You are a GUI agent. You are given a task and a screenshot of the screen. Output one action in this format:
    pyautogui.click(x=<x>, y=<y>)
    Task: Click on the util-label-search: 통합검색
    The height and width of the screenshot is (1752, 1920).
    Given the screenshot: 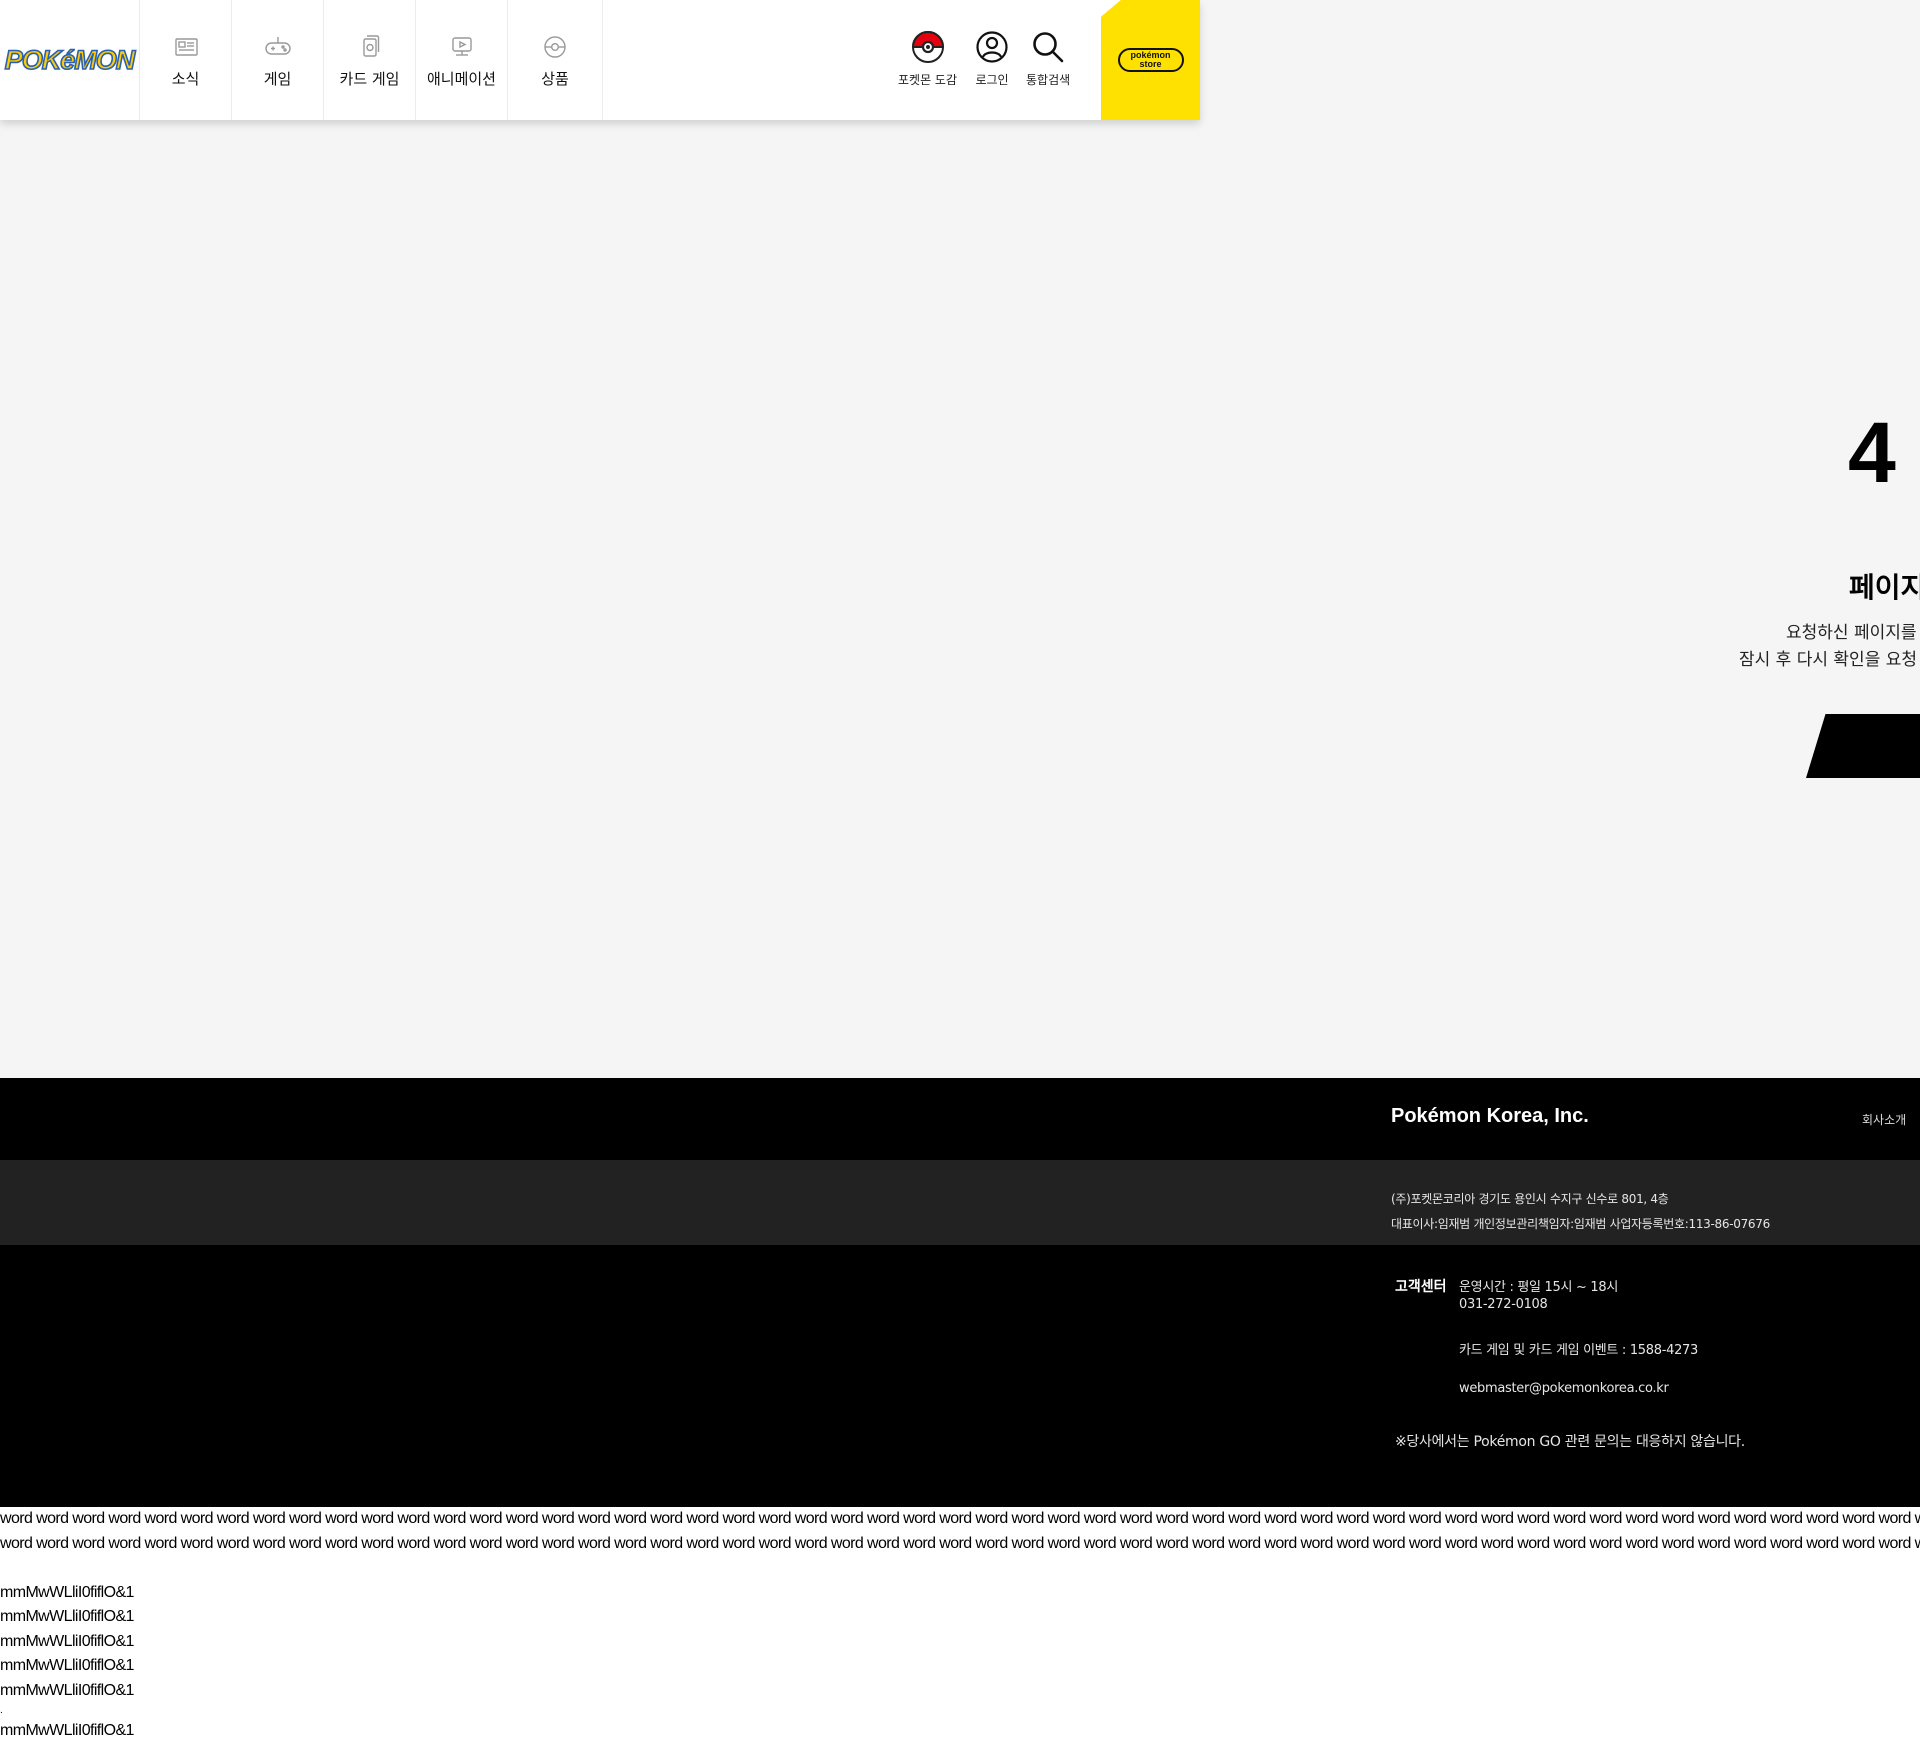 What is the action you would take?
    pyautogui.click(x=1048, y=80)
    